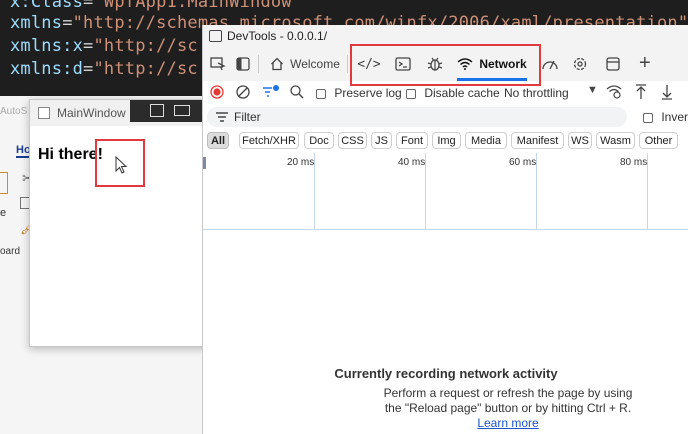  I want to click on network-conditions-icon, so click(614, 92).